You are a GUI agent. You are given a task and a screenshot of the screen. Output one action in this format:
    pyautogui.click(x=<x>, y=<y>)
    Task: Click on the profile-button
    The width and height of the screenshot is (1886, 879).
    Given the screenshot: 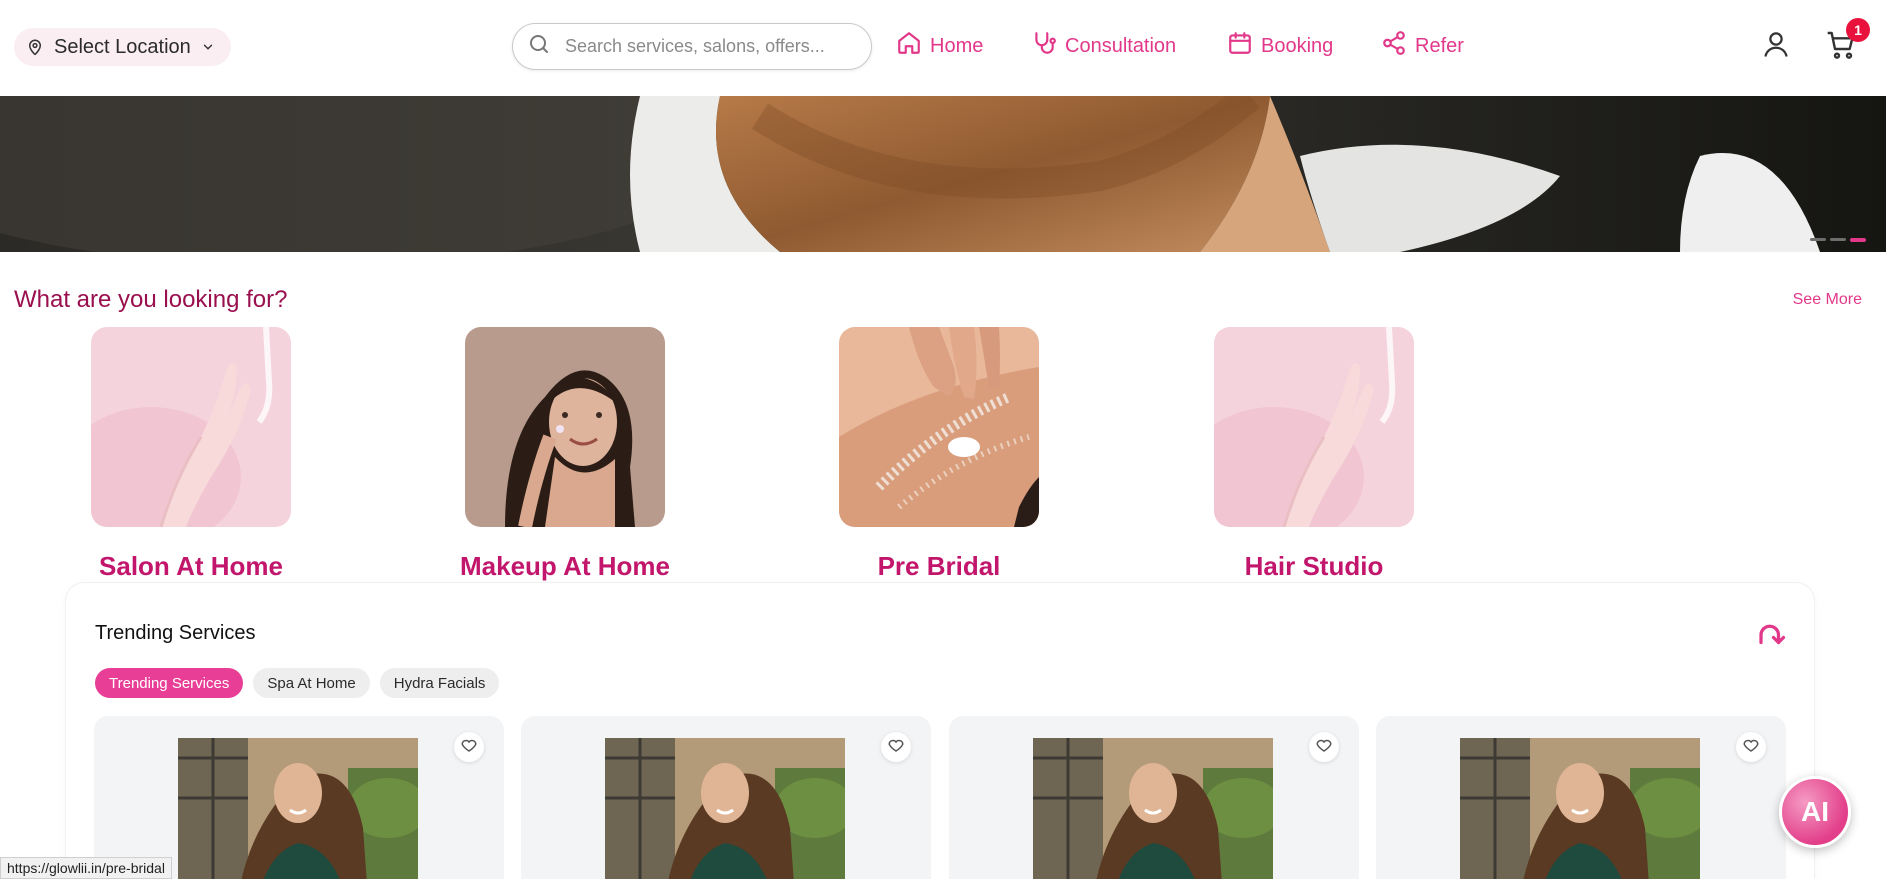 What is the action you would take?
    pyautogui.click(x=1776, y=46)
    